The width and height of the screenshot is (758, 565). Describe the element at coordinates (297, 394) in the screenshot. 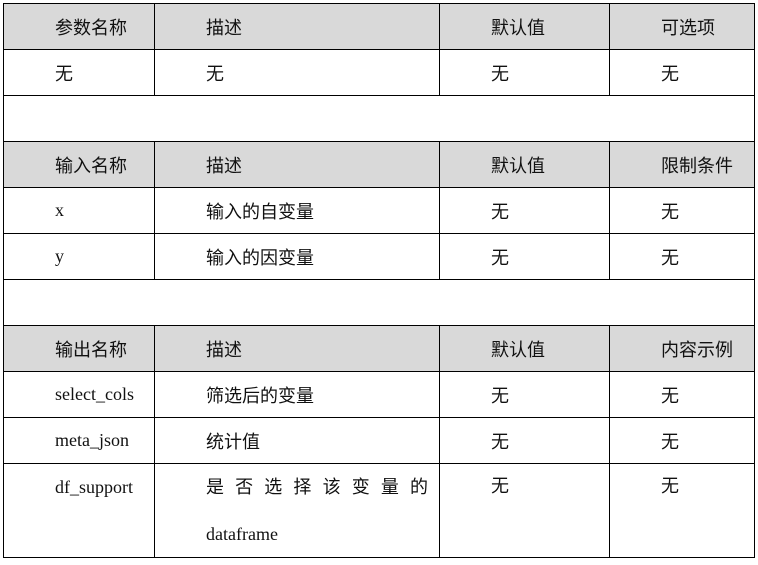

I see `table-cell: 筛选后的变量` at that location.